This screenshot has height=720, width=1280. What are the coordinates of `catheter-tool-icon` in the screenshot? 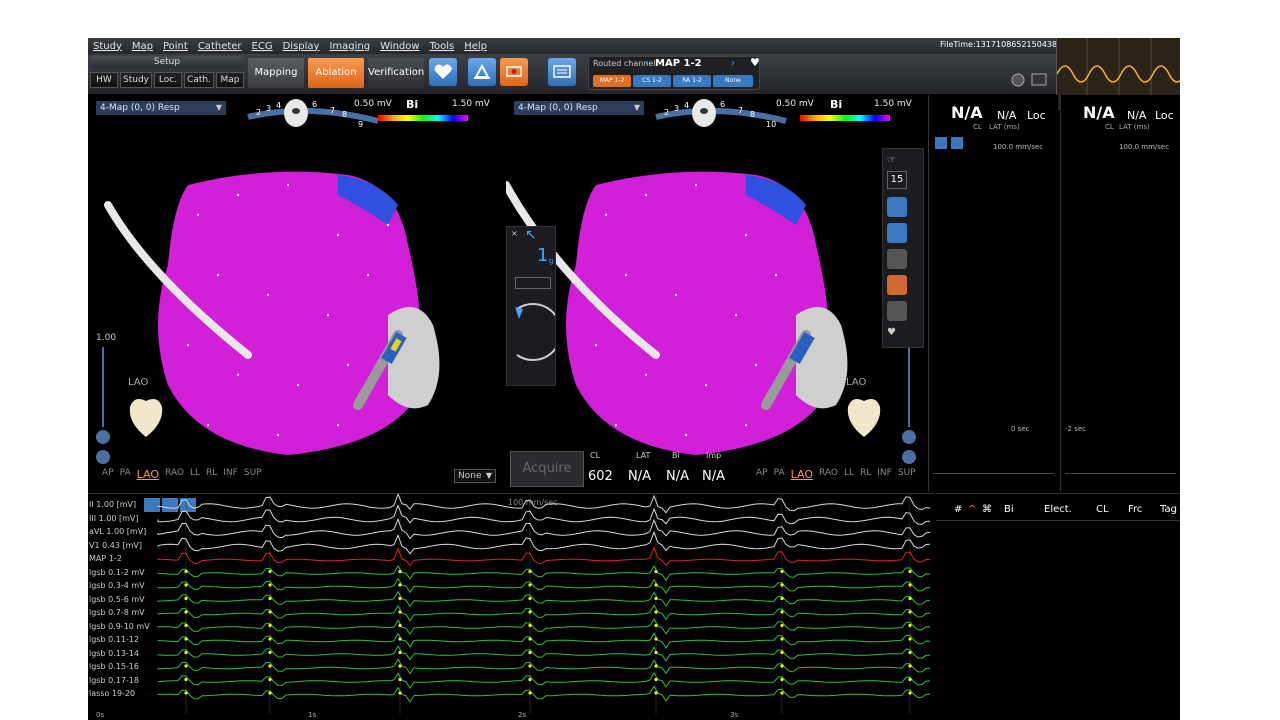 It's located at (897, 233).